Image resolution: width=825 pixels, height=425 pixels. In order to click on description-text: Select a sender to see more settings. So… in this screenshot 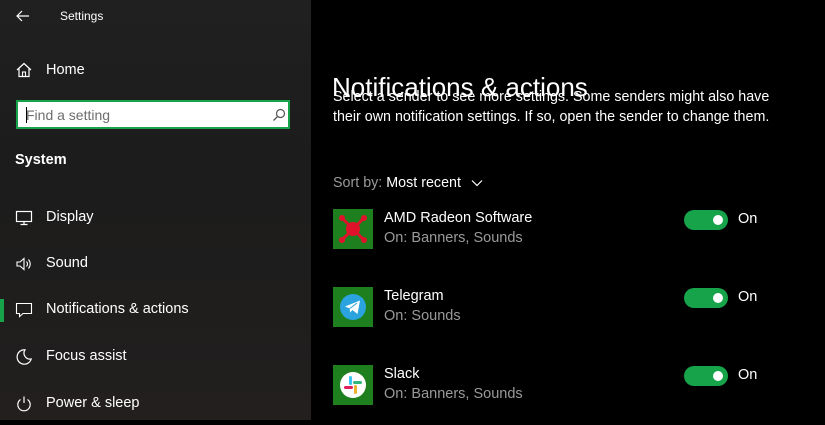, I will do `click(551, 107)`.